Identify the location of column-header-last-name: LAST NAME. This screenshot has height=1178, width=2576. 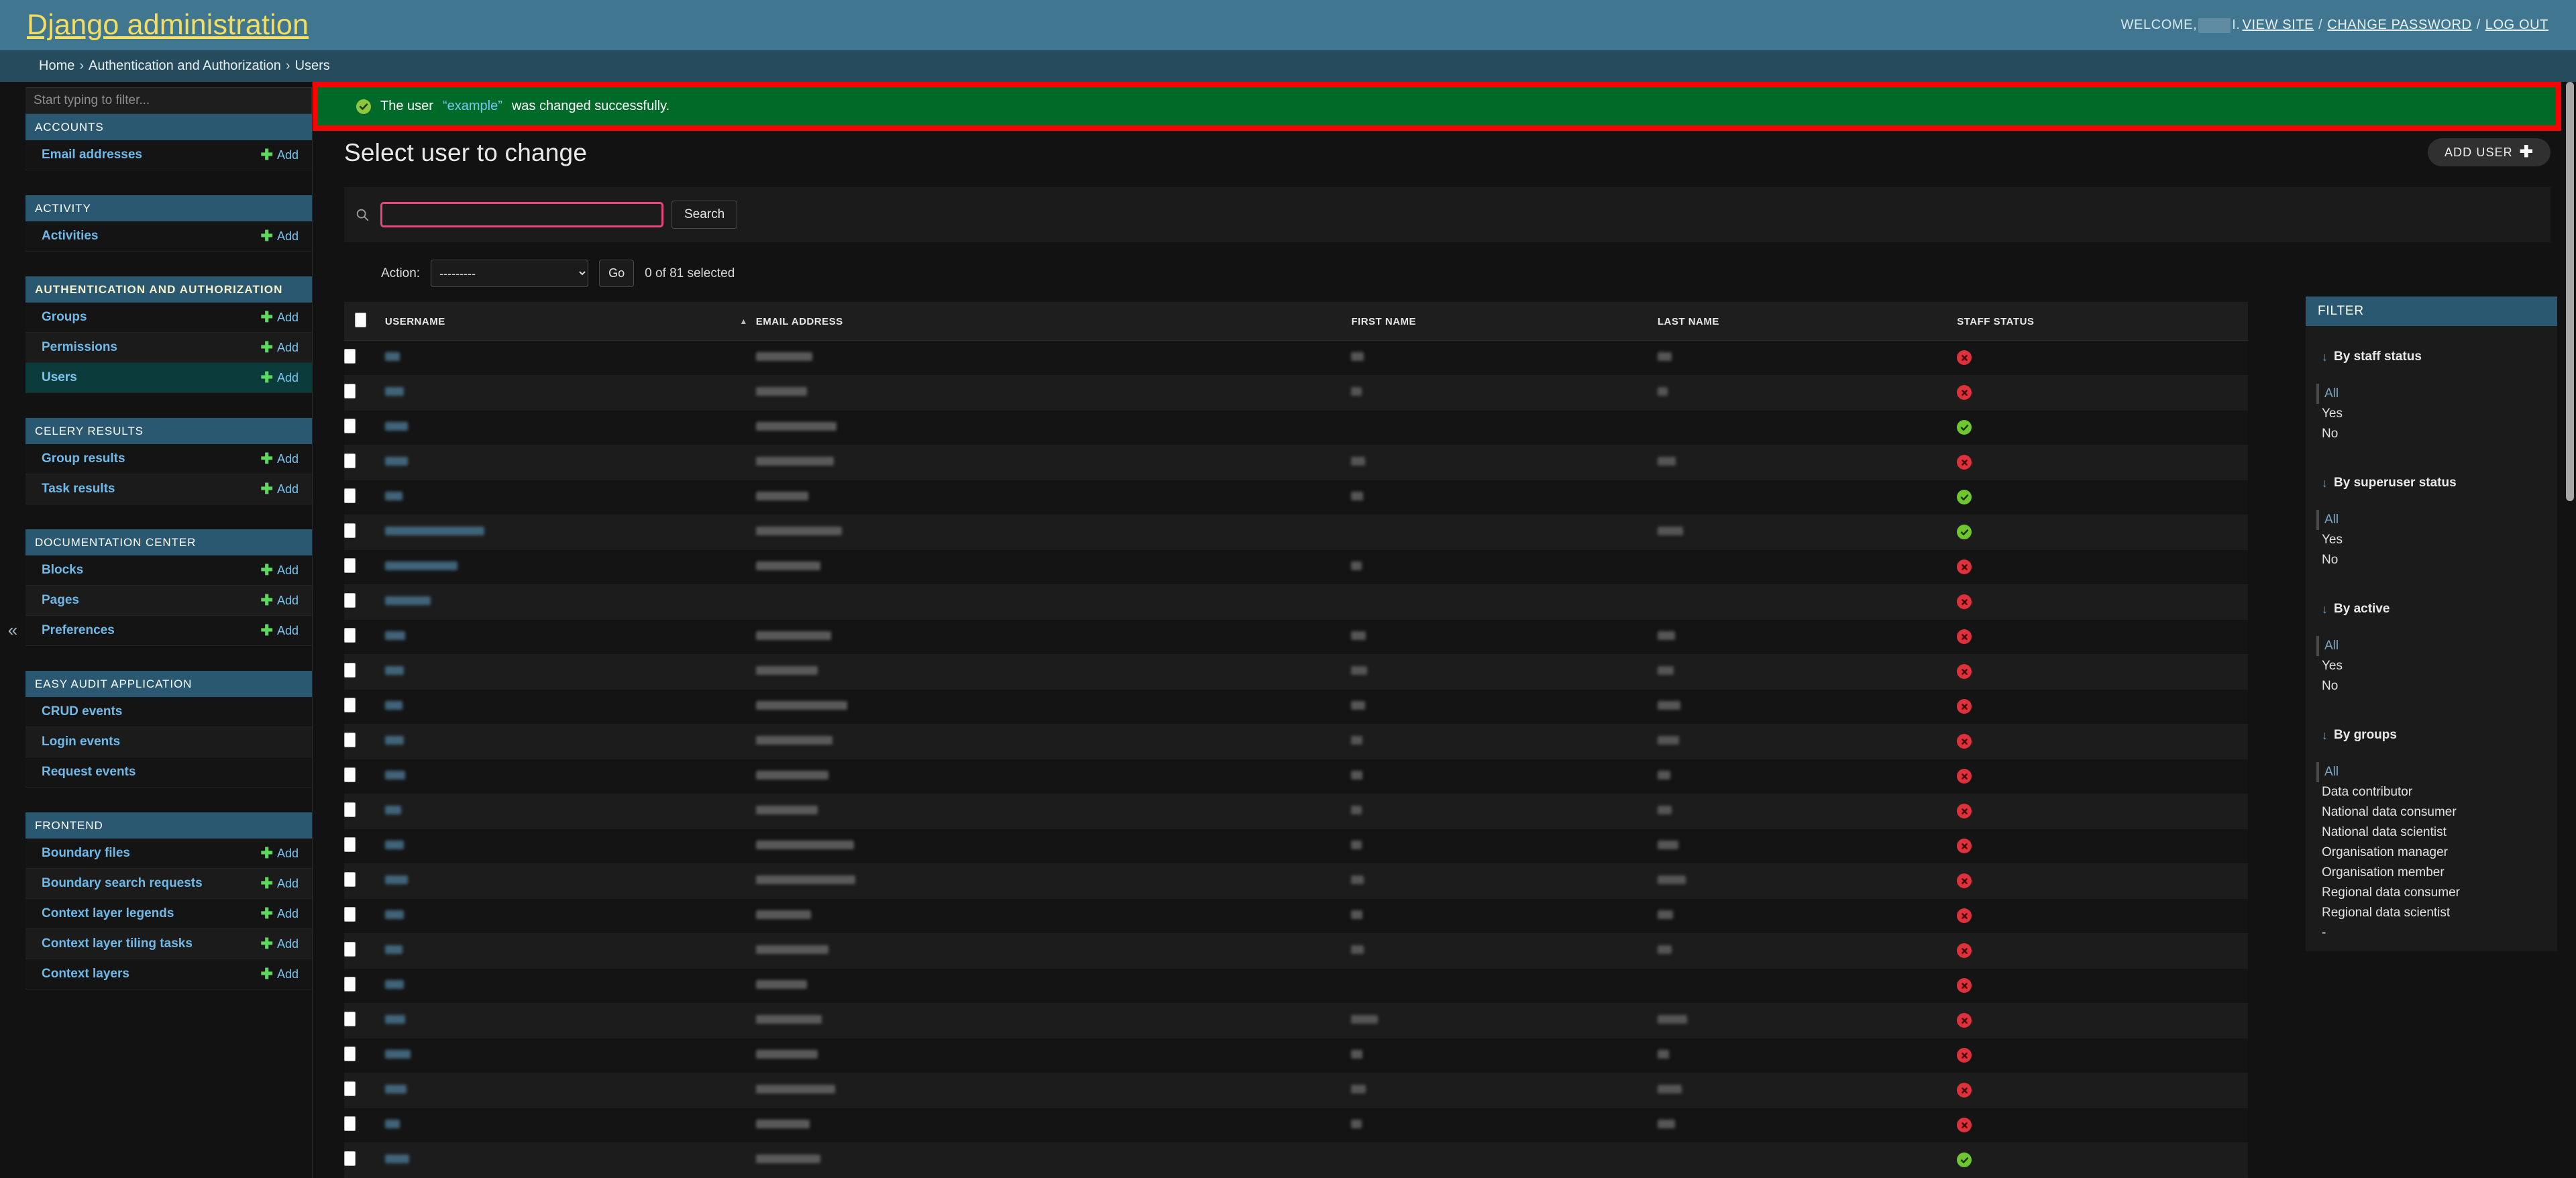
(1807, 322).